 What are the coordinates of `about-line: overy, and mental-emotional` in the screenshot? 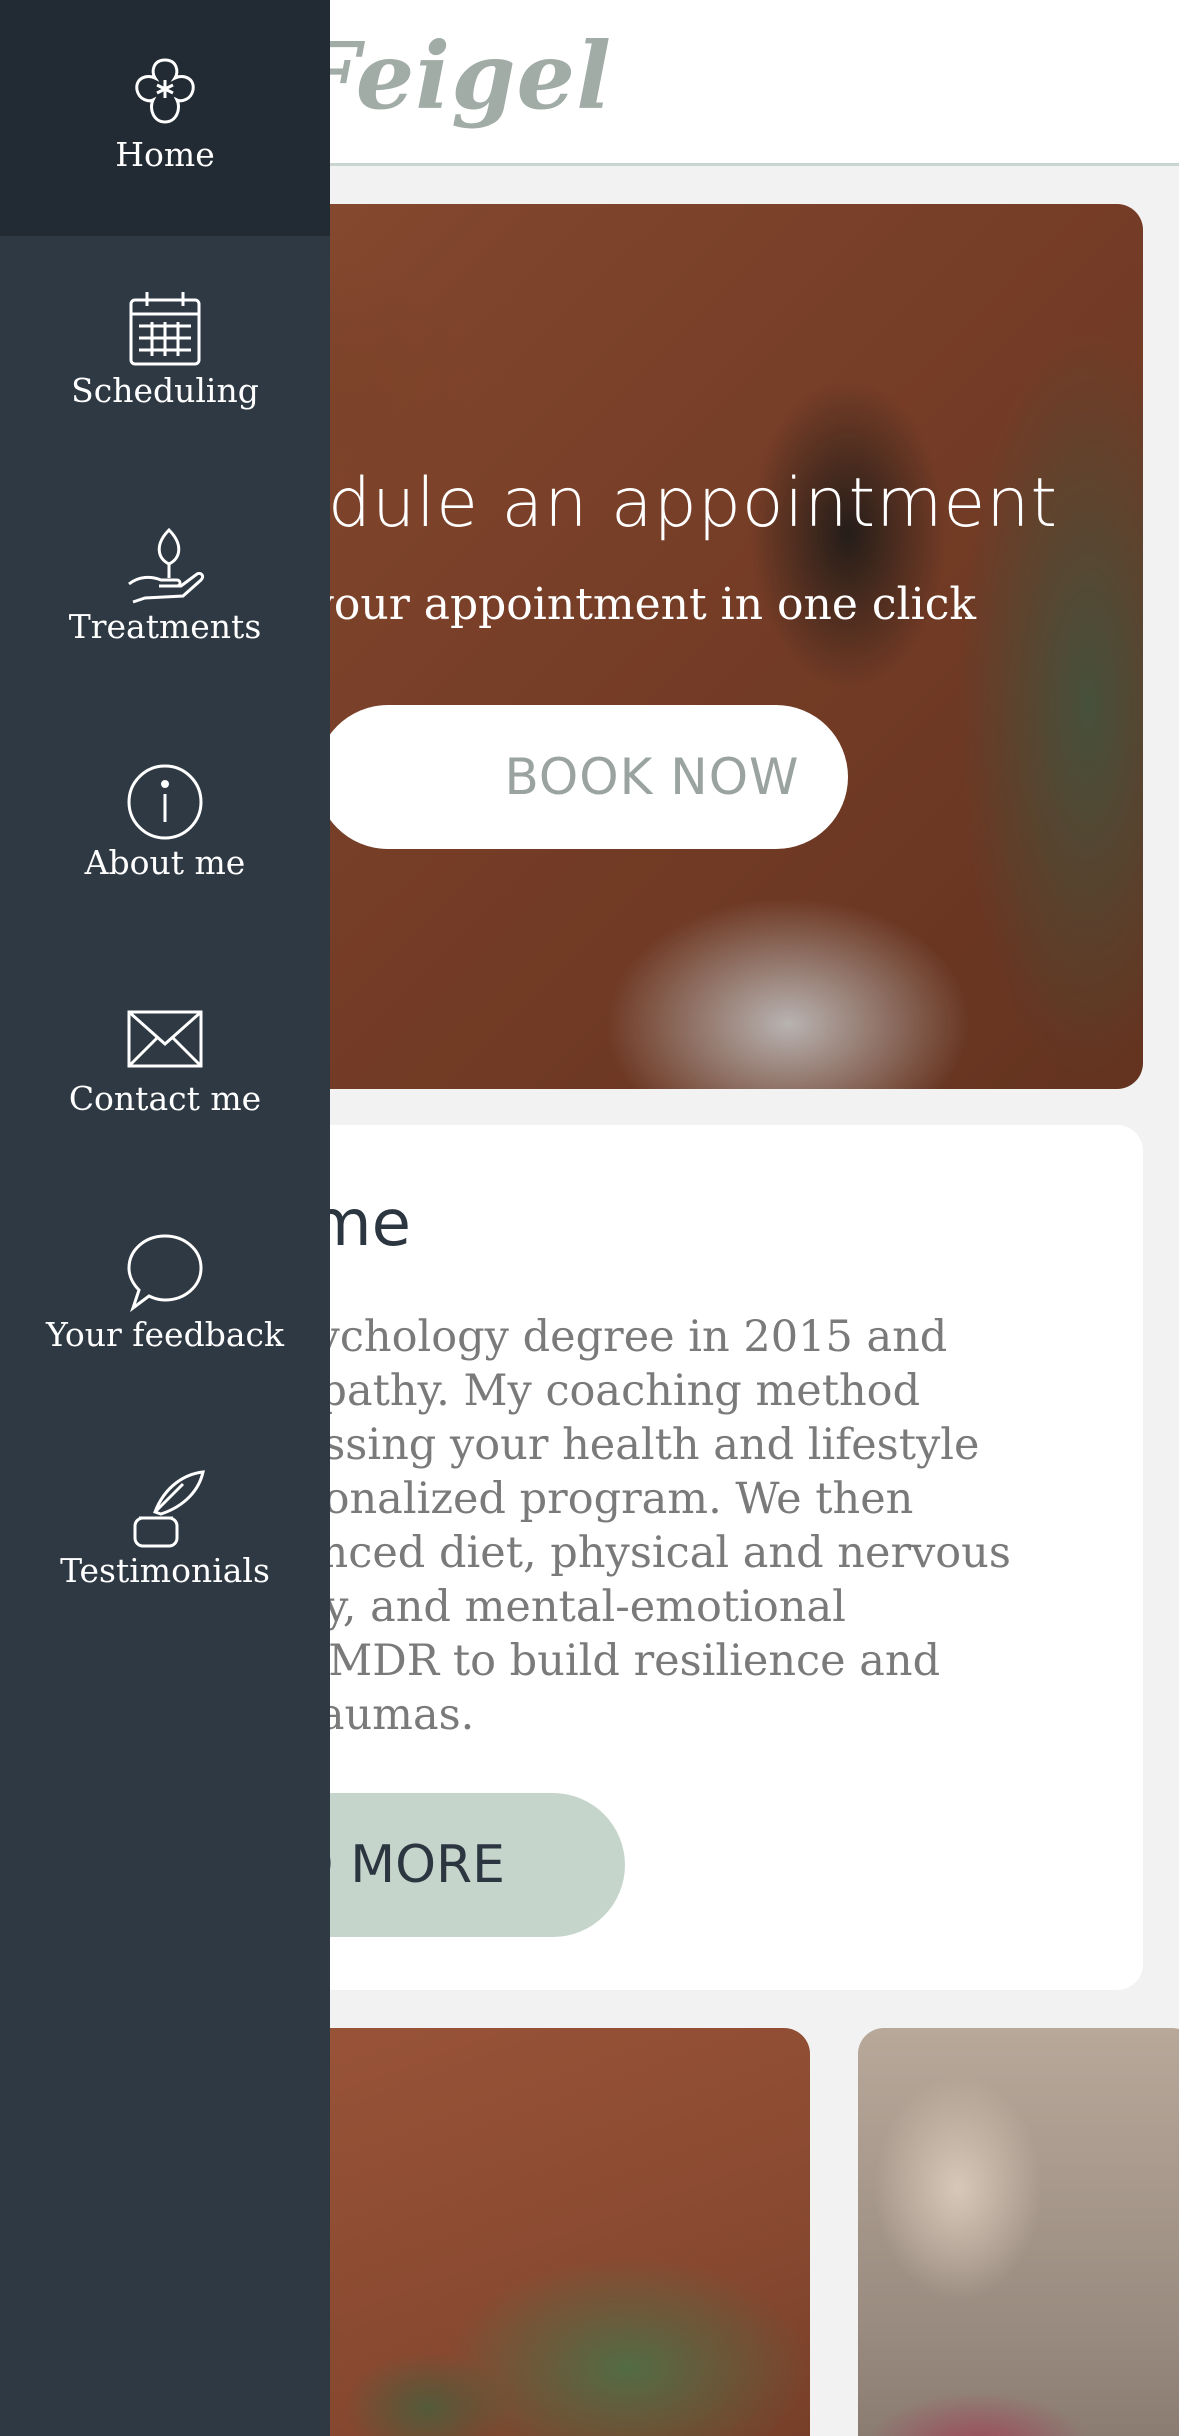 It's located at (537, 1607).